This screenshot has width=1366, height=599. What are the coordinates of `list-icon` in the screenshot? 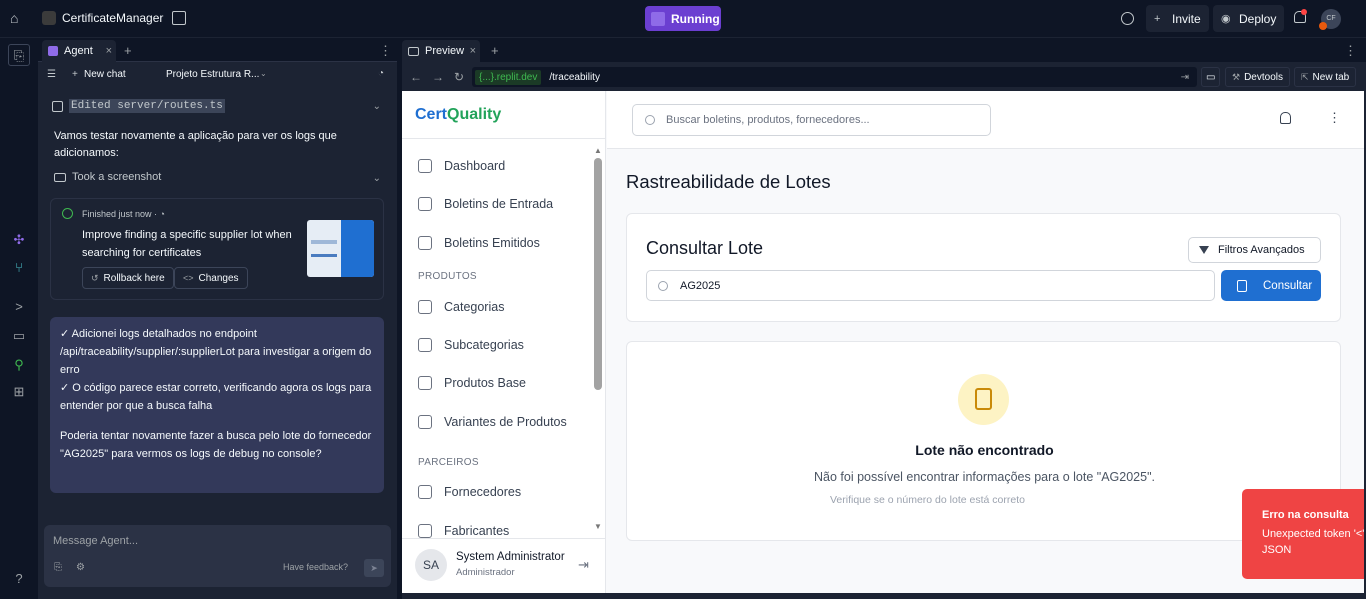 It's located at (425, 345).